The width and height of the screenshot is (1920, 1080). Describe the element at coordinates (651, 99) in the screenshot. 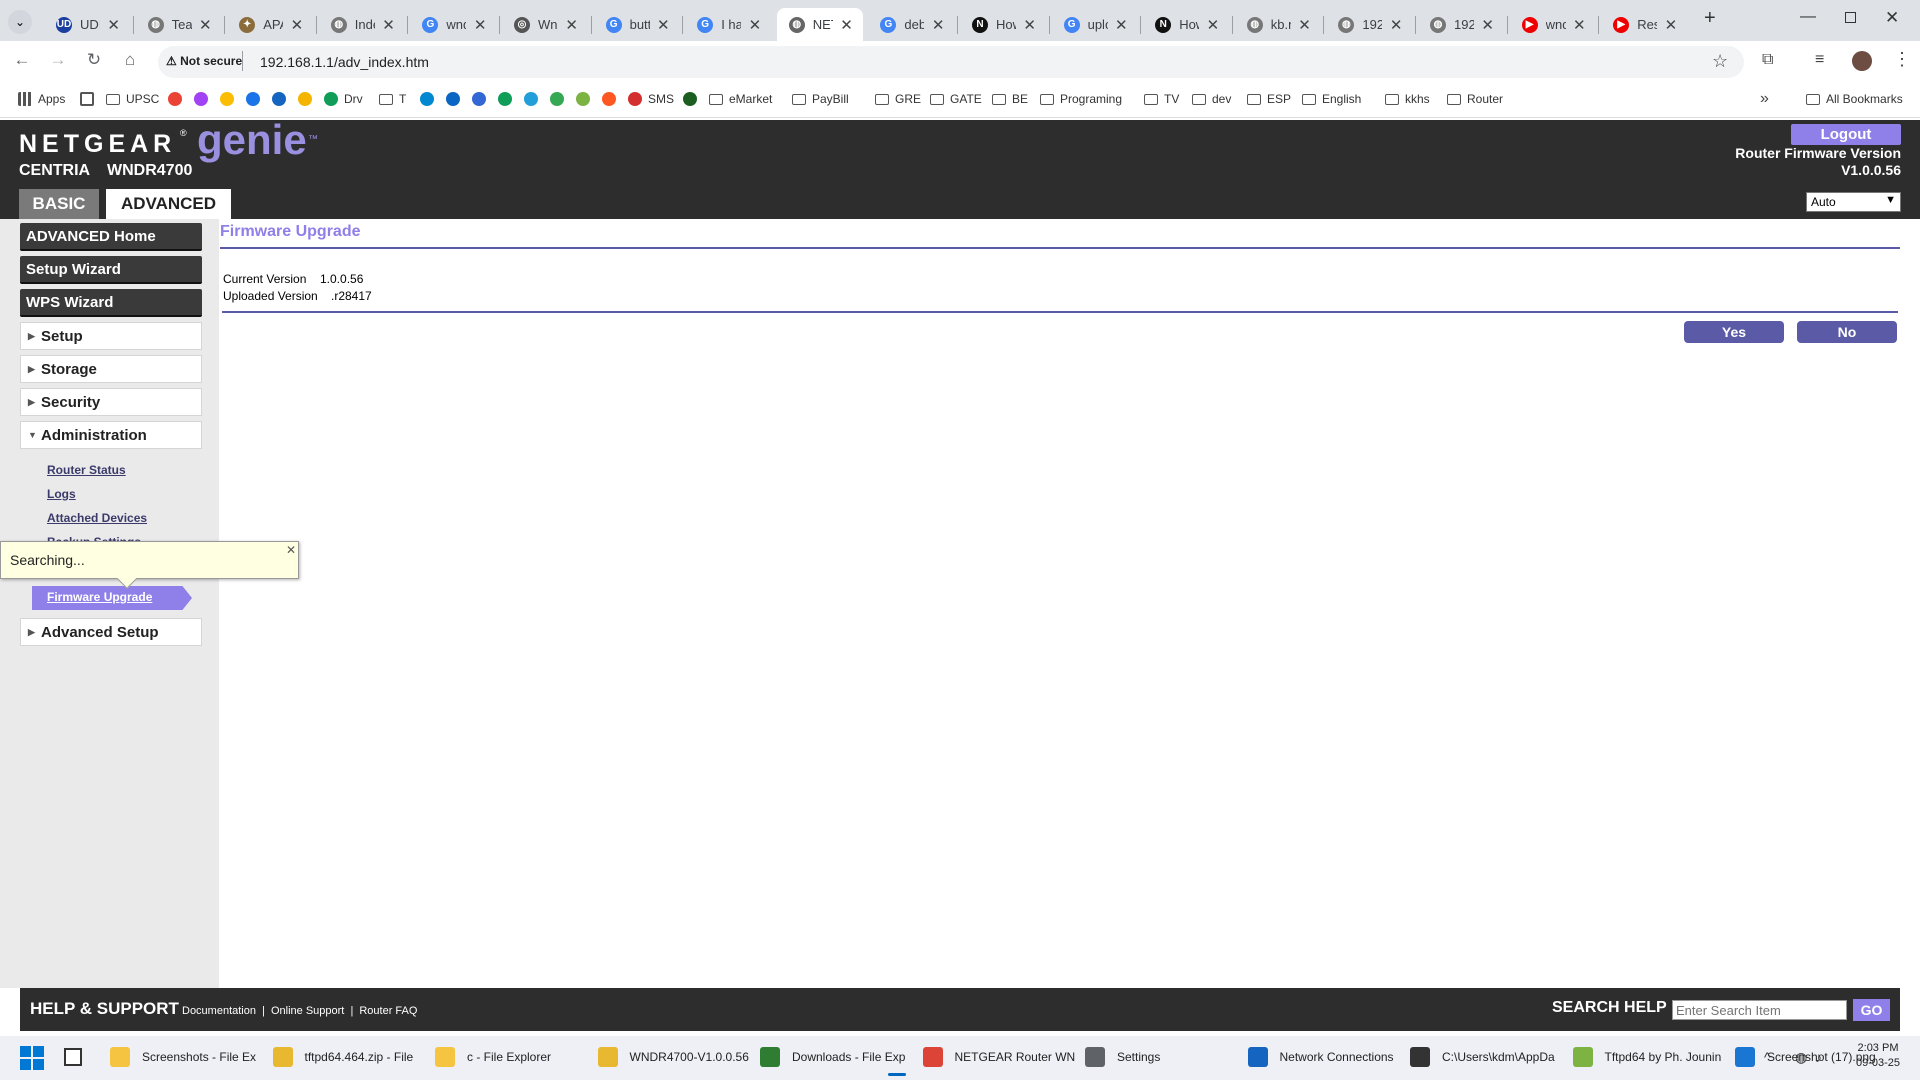

I see `bookmark-item: SMS` at that location.